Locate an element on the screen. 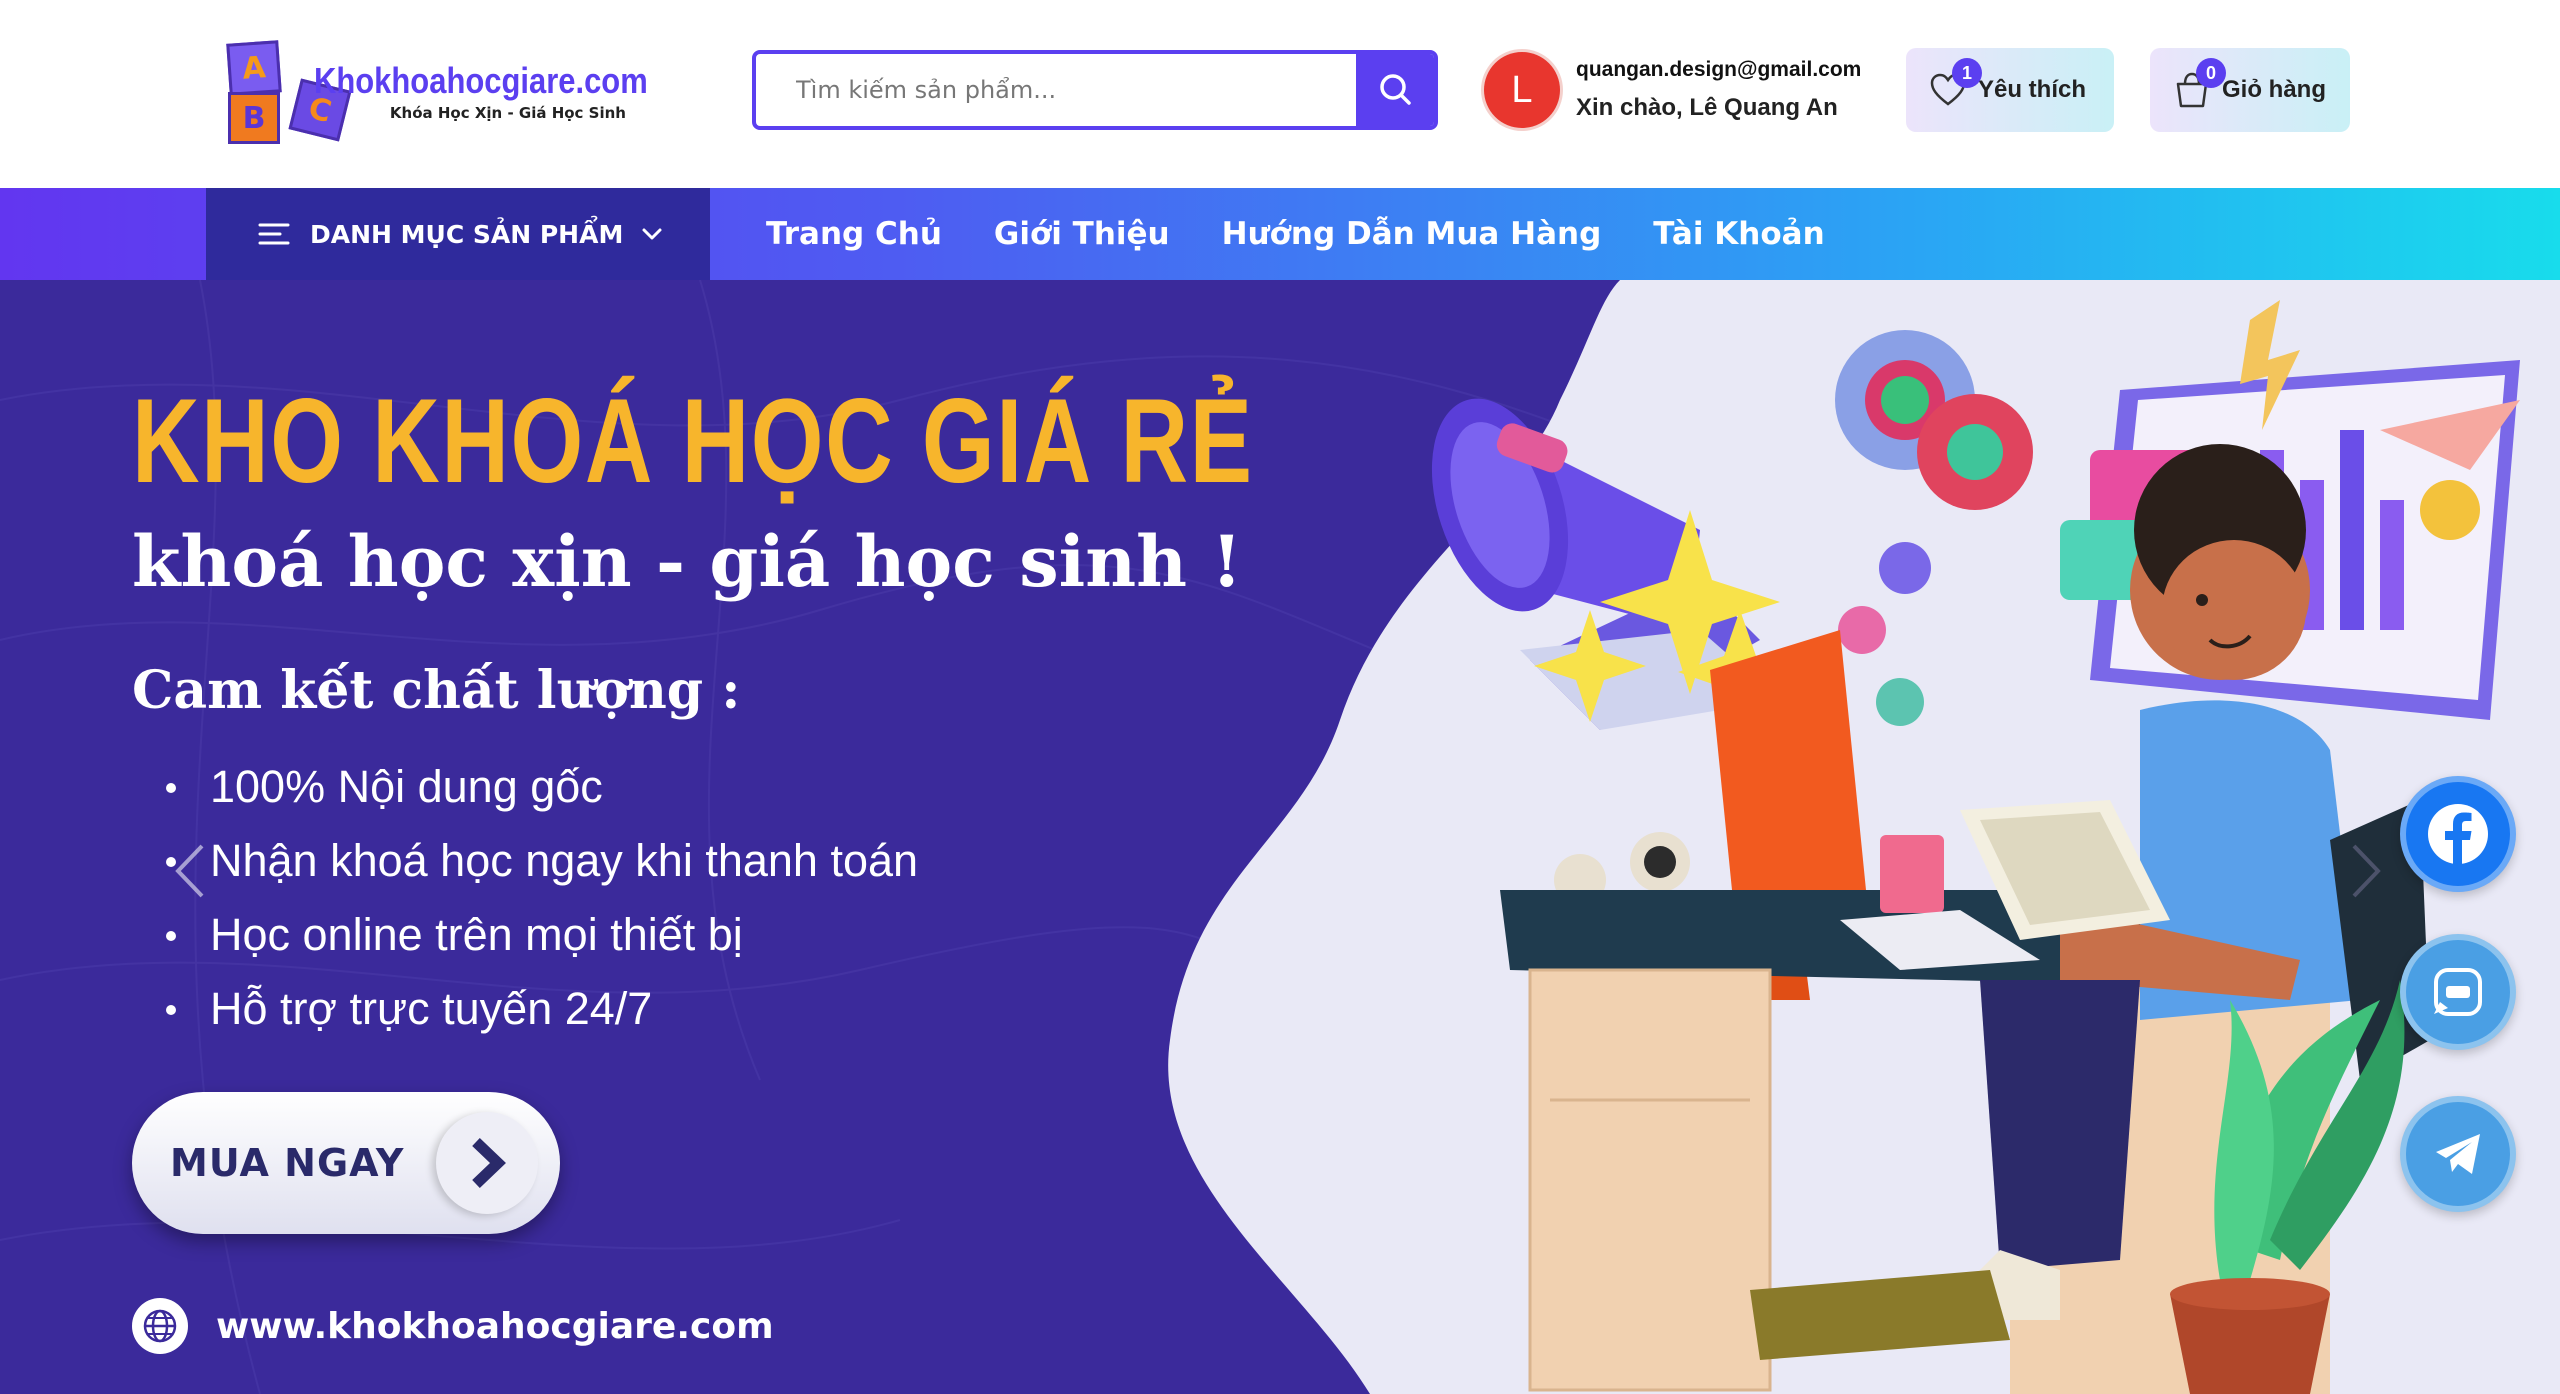 The width and height of the screenshot is (2560, 1394). telegram-button is located at coordinates (2458, 1154).